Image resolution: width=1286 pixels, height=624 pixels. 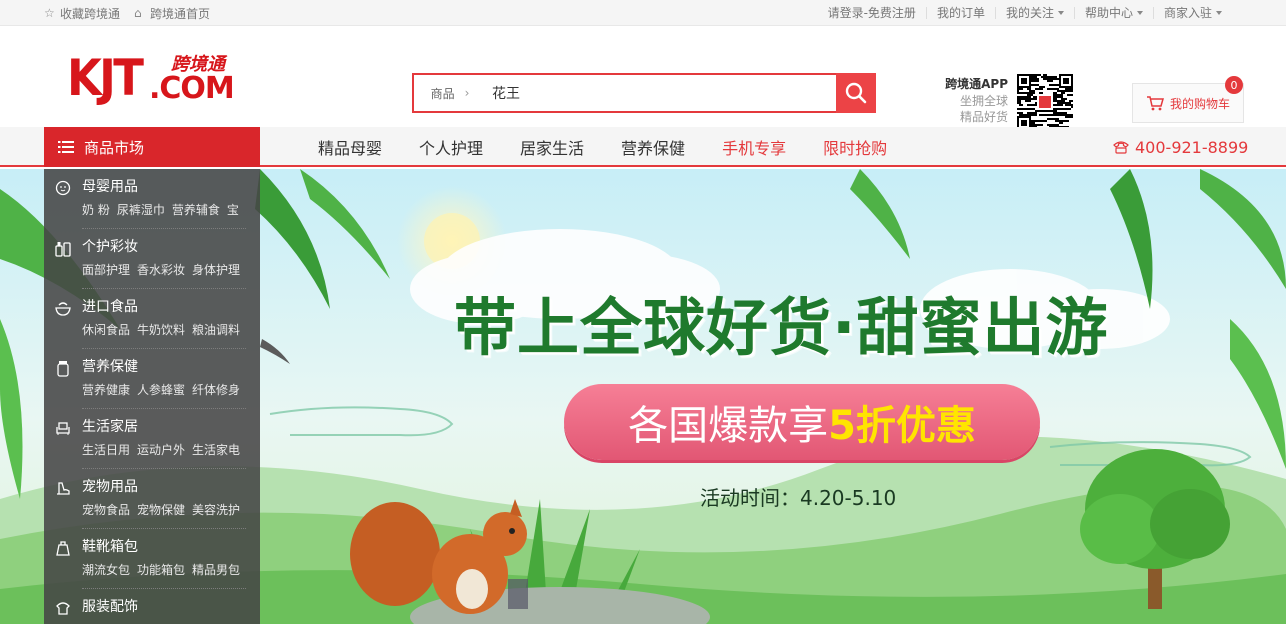 What do you see at coordinates (855, 147) in the screenshot?
I see `nav-link-flash-sale: 限时抢购` at bounding box center [855, 147].